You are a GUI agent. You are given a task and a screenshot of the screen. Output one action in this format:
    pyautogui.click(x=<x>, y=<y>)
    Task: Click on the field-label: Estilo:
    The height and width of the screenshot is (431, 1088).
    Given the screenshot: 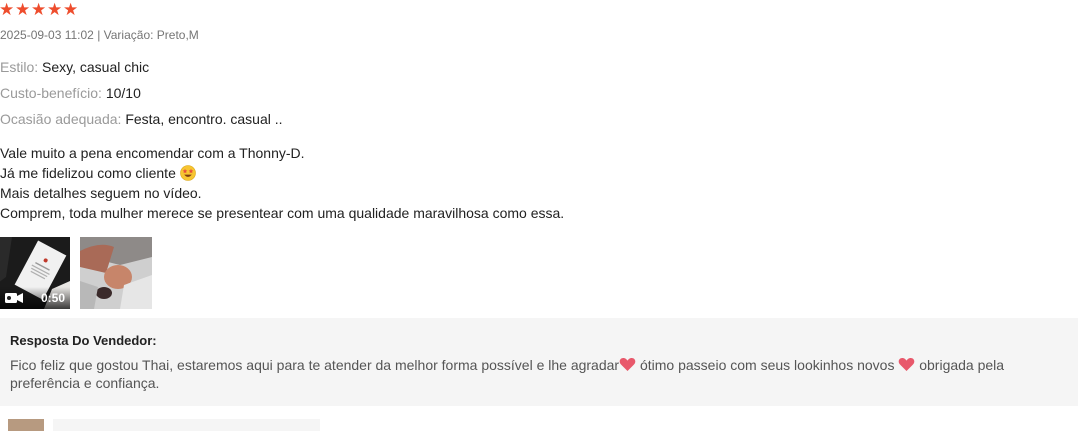 What is the action you would take?
    pyautogui.click(x=19, y=67)
    